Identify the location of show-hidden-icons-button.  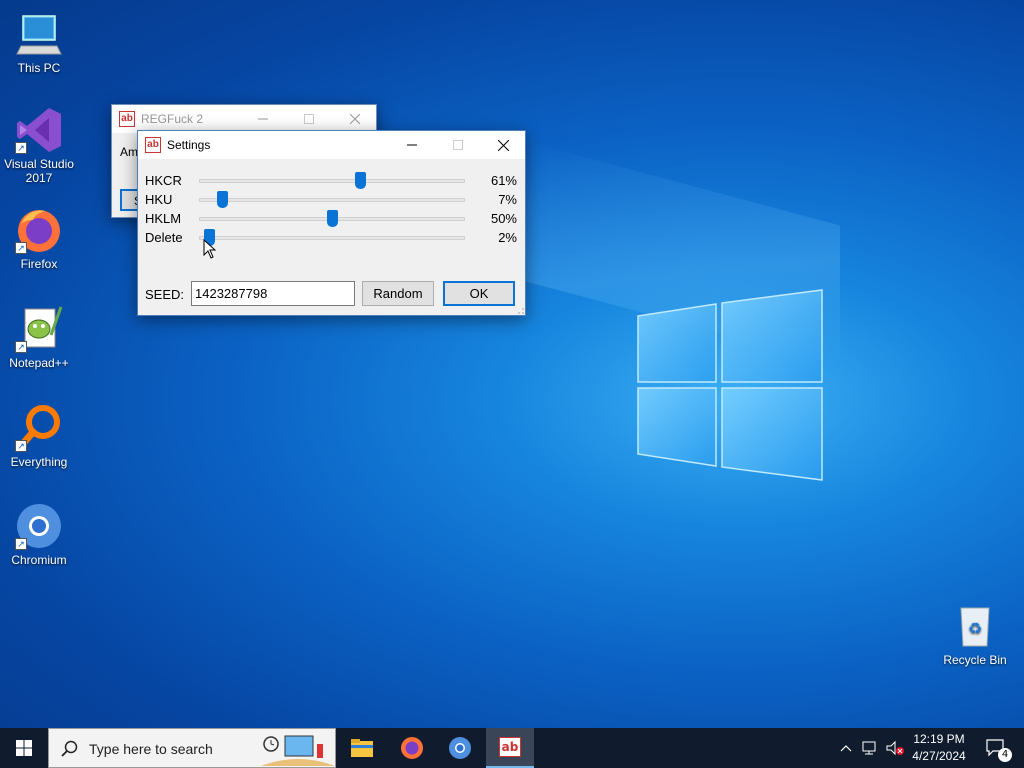
(846, 748).